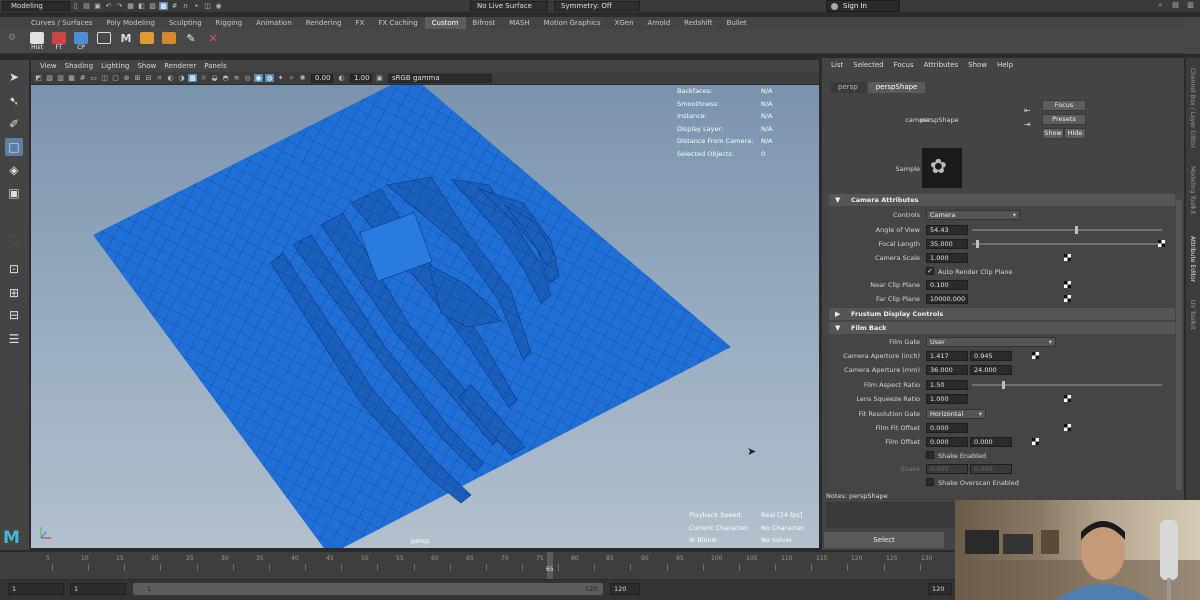  Describe the element at coordinates (119, 6) in the screenshot. I see `redo-icon: ↷` at that location.